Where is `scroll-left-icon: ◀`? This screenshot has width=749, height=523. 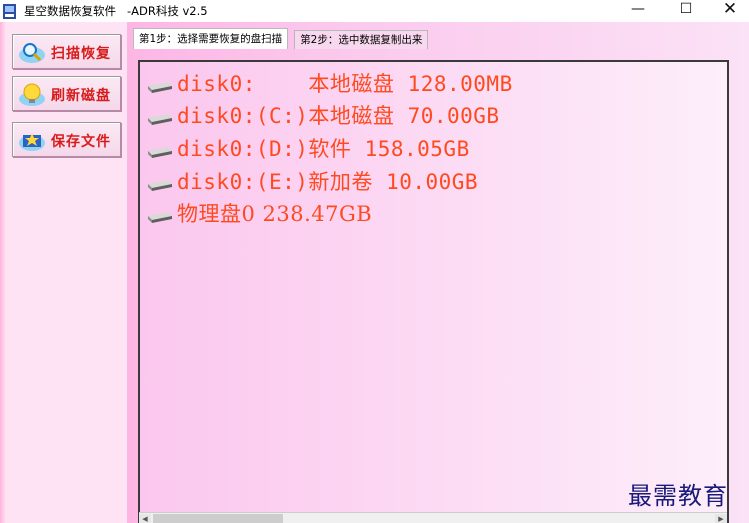
scroll-left-icon: ◀ is located at coordinates (145, 518).